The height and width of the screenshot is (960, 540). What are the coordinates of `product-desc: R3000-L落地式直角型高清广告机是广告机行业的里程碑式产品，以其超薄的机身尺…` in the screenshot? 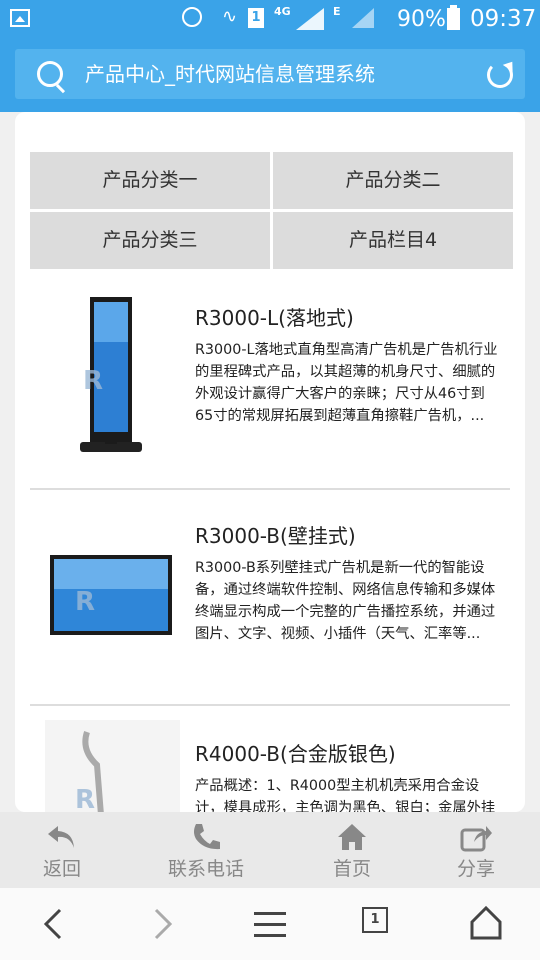 It's located at (346, 383).